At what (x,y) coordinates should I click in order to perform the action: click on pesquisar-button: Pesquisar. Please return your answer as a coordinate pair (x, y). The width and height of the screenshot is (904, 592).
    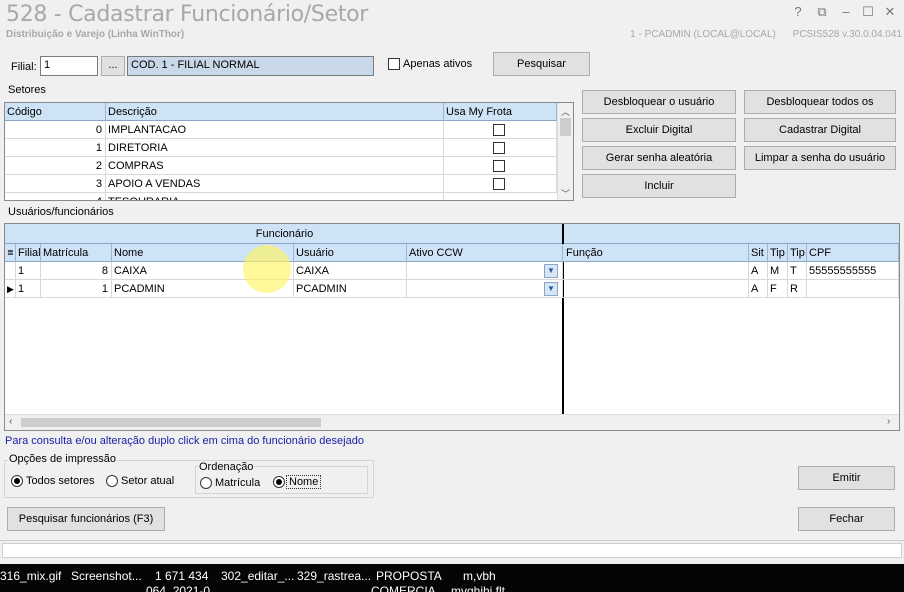
    Looking at the image, I should click on (541, 64).